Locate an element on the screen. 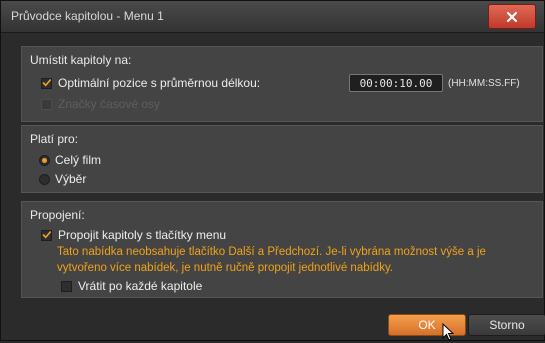  return-after-checkbox is located at coordinates (66, 286).